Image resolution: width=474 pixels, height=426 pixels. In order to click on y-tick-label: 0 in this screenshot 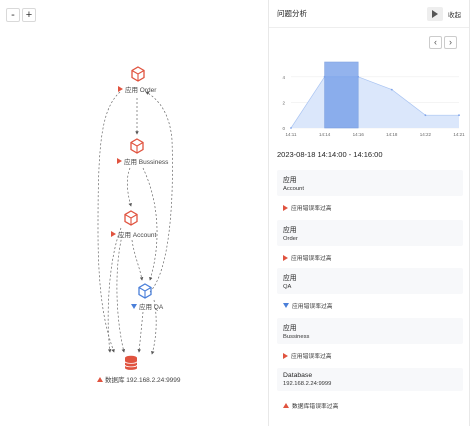, I will do `click(283, 128)`.